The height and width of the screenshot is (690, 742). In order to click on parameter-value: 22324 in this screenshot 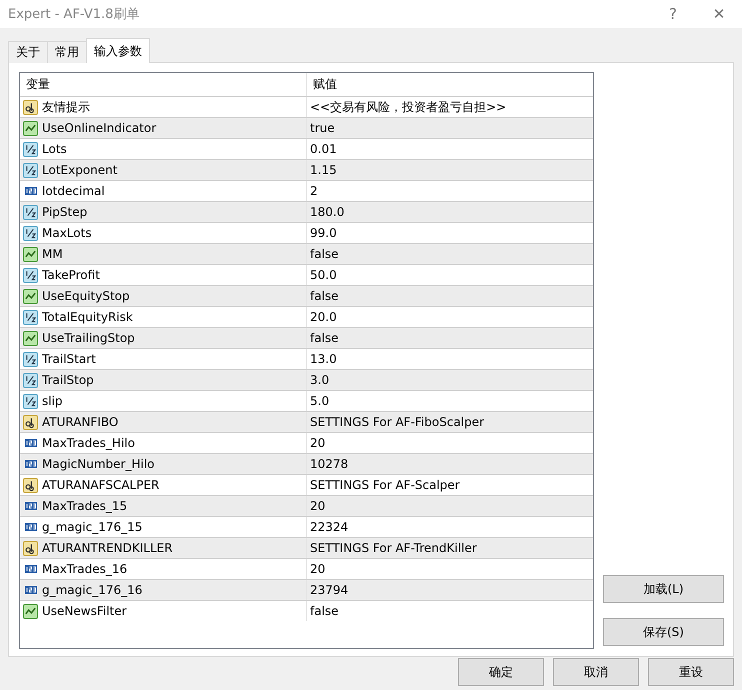, I will do `click(329, 527)`.